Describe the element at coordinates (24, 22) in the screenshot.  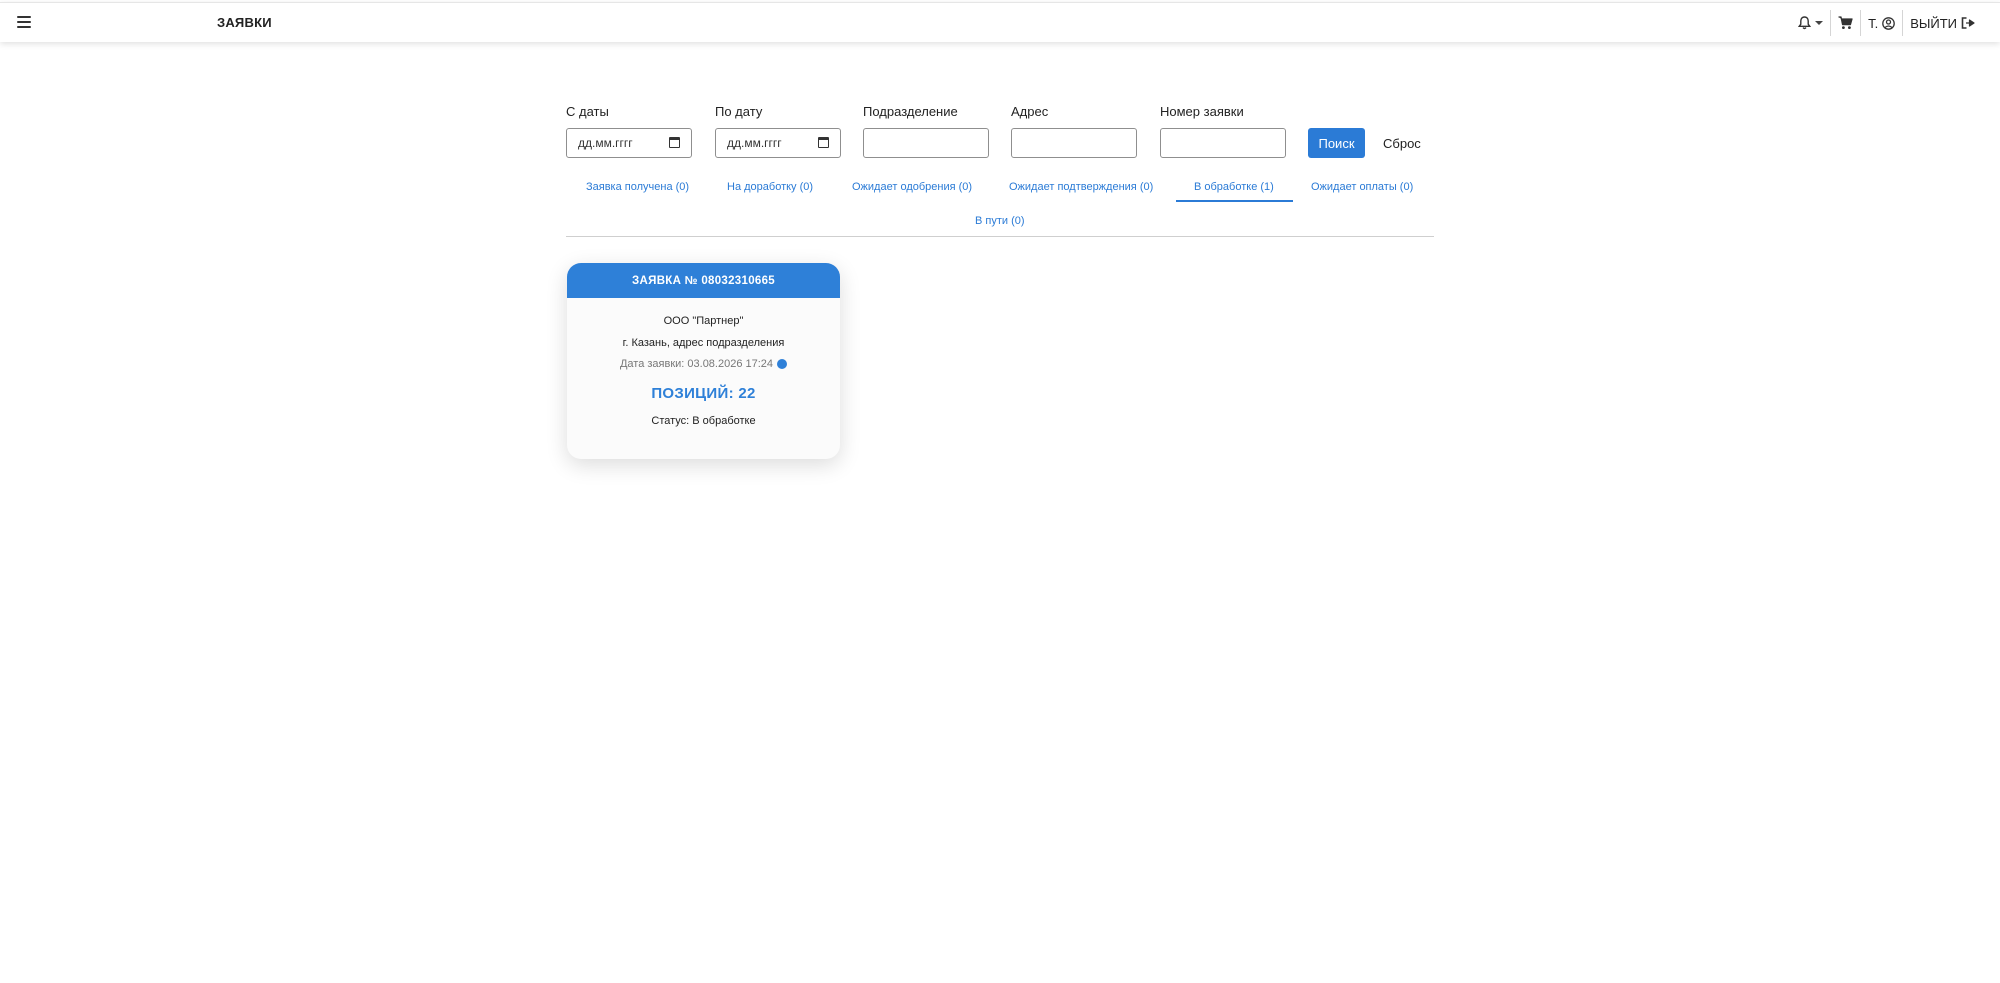
I see `menu-hamburger-icon` at that location.